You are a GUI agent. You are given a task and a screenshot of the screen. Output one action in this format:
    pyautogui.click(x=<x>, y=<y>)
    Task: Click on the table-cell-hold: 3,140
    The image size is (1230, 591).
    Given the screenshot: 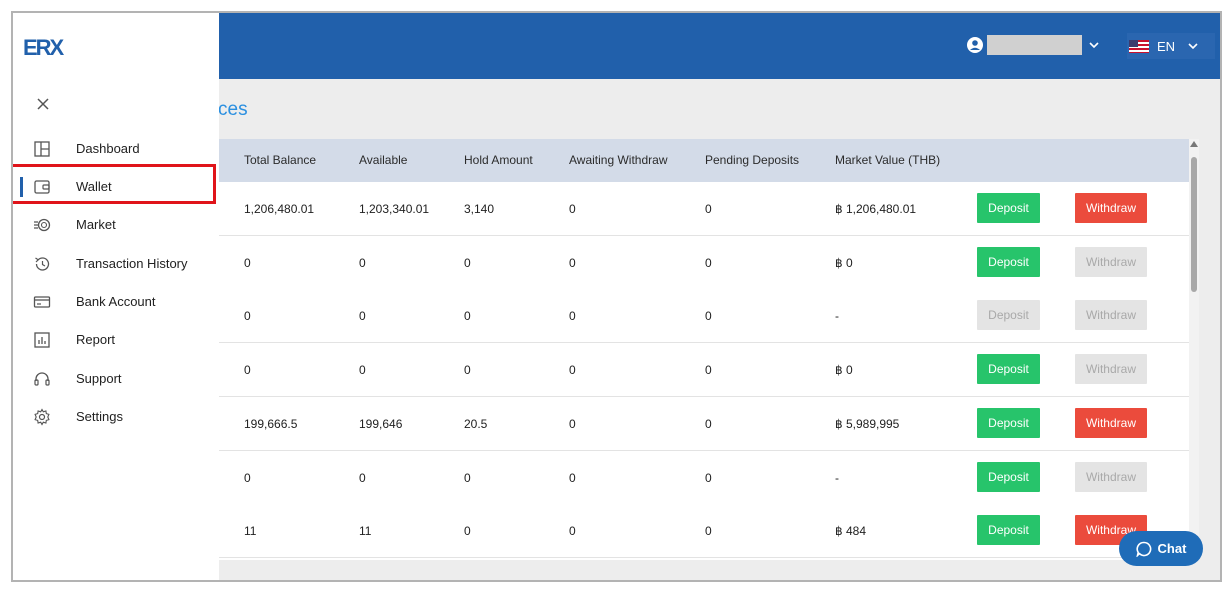 What is the action you would take?
    pyautogui.click(x=479, y=209)
    